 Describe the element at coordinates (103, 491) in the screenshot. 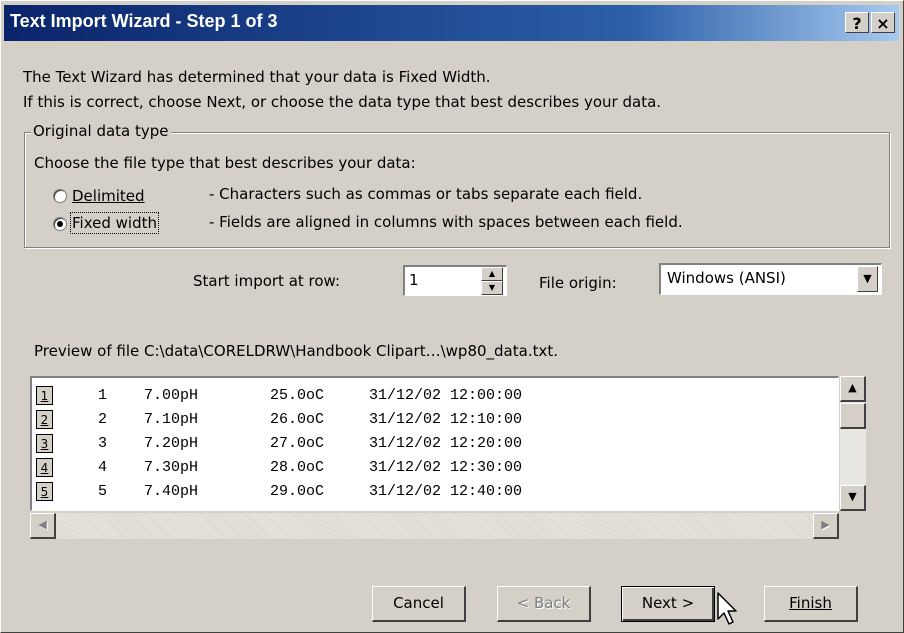

I see `cell: 5` at that location.